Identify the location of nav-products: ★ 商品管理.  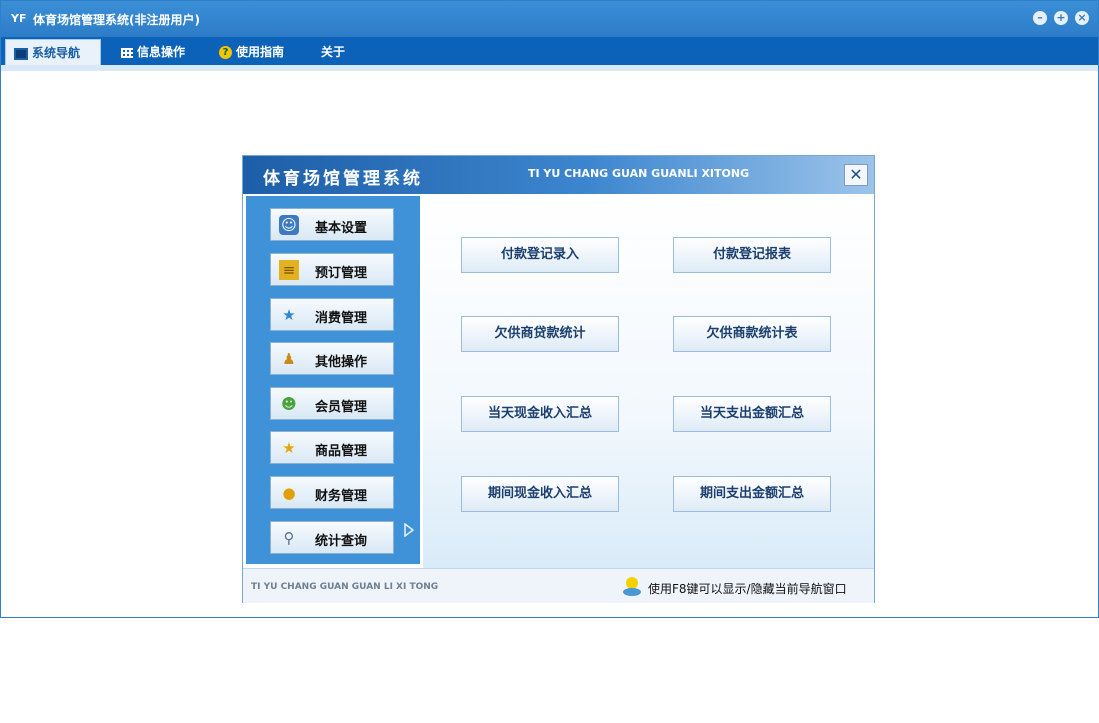
(332, 447).